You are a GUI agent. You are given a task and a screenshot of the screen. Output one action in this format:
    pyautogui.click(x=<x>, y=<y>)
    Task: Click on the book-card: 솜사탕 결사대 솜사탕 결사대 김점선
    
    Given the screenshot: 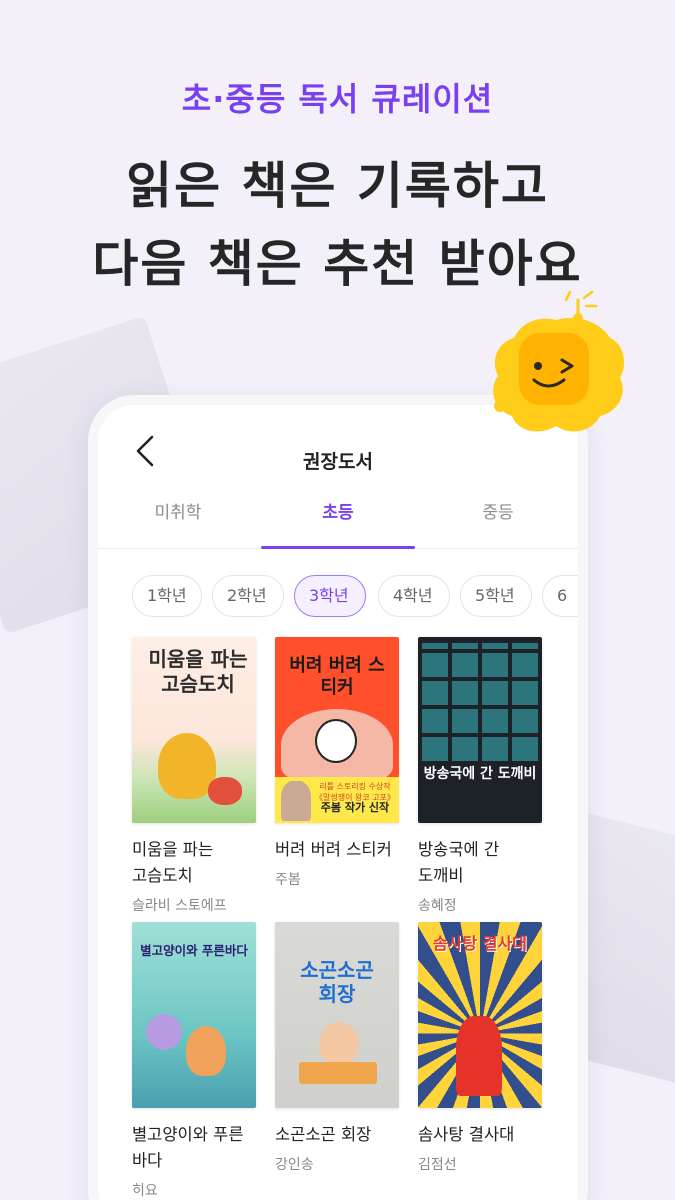 What is the action you would take?
    pyautogui.click(x=480, y=1048)
    